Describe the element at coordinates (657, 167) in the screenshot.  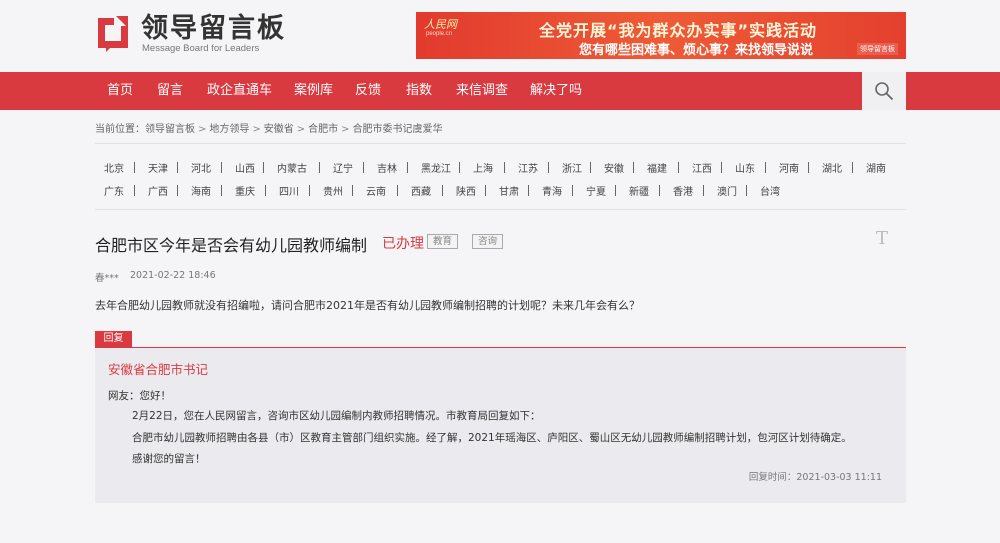
I see `province-link: 福建` at that location.